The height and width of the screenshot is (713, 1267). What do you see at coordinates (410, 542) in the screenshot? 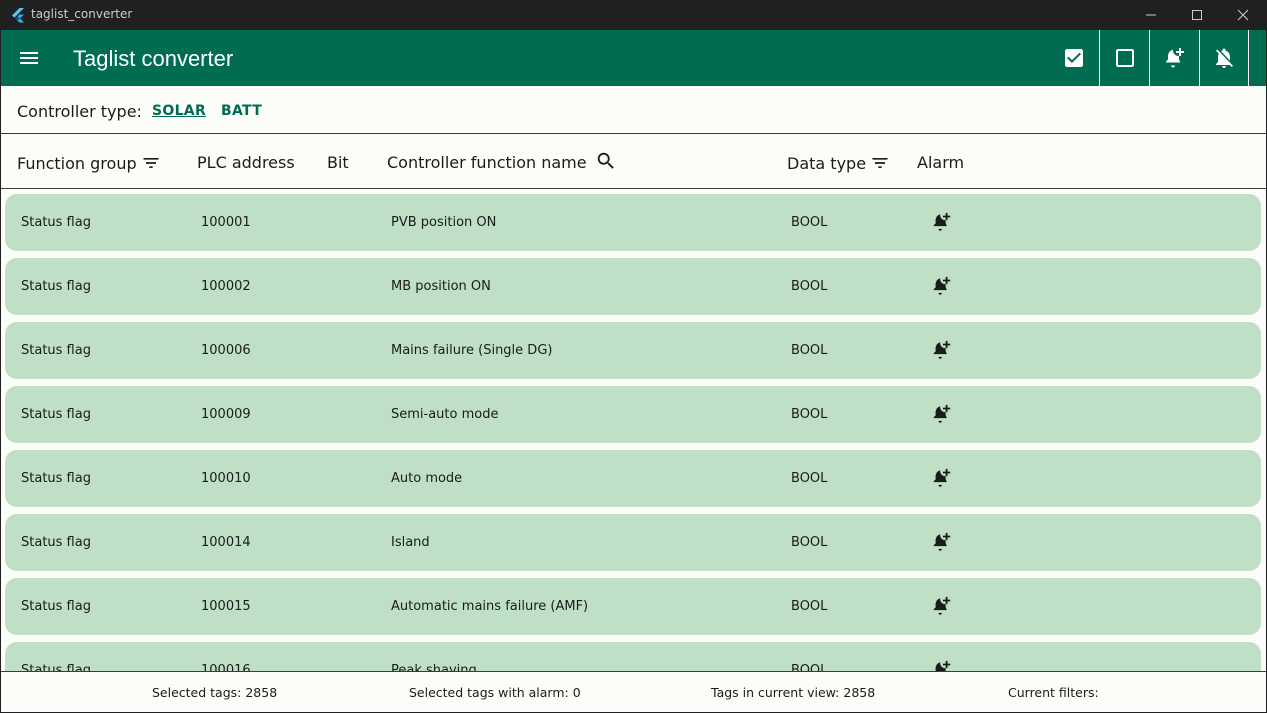
I see `cell-function-name: Island` at bounding box center [410, 542].